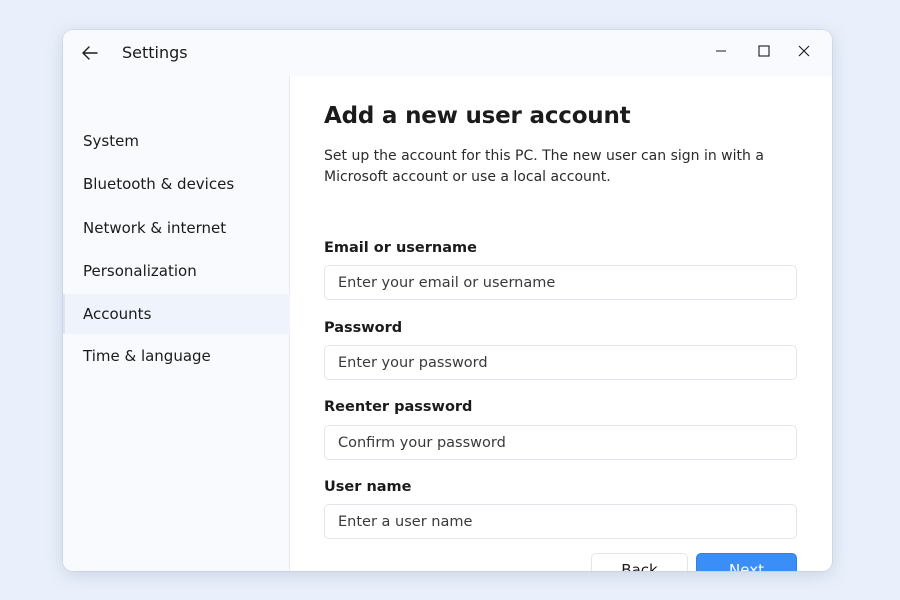 Image resolution: width=900 pixels, height=600 pixels. Describe the element at coordinates (155, 52) in the screenshot. I see `window-title: Settings` at that location.